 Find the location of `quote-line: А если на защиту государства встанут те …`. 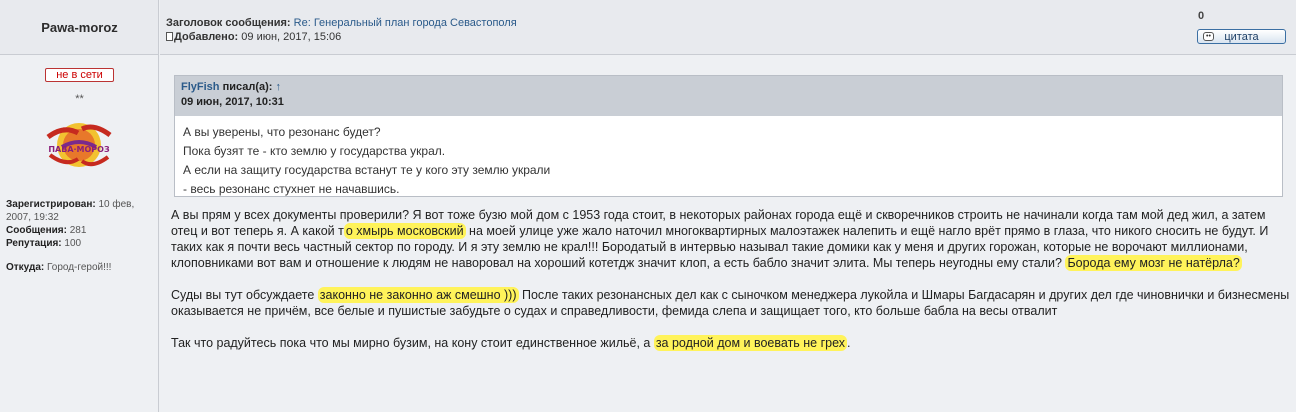

quote-line: А если на защиту государства встанут те … is located at coordinates (367, 170).